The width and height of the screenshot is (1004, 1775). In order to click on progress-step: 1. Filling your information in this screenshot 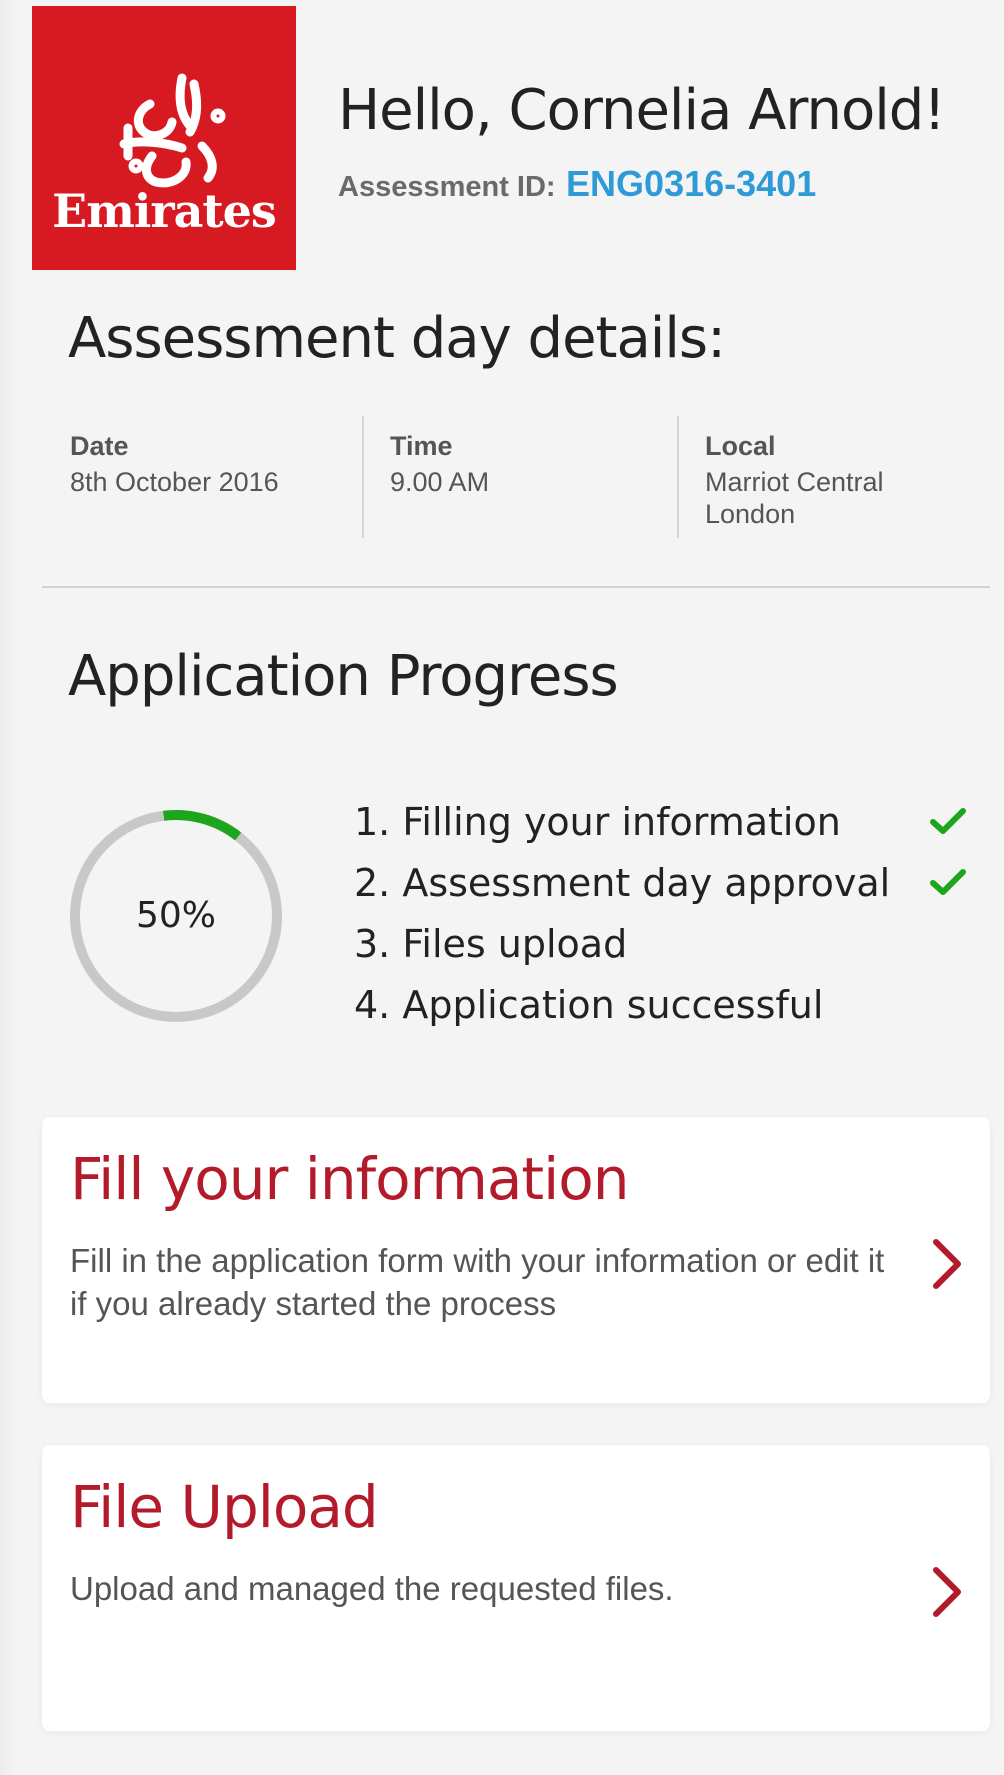, I will do `click(664, 824)`.